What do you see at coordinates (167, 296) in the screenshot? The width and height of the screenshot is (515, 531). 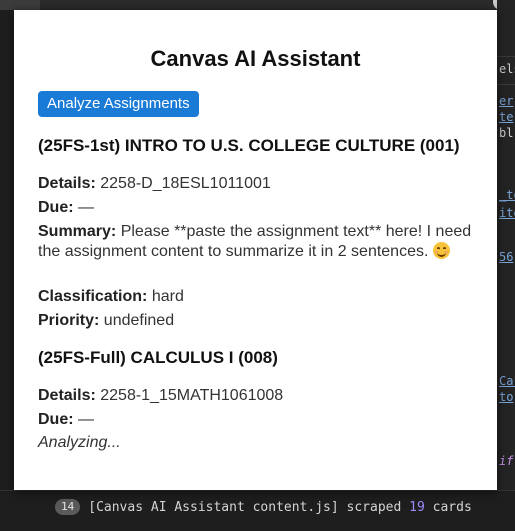 I see `classification-value: hard` at bounding box center [167, 296].